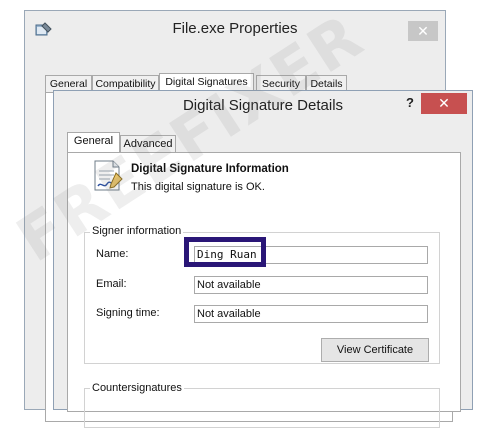 This screenshot has width=481, height=428. Describe the element at coordinates (423, 31) in the screenshot. I see `properties-close-button: ✕` at that location.